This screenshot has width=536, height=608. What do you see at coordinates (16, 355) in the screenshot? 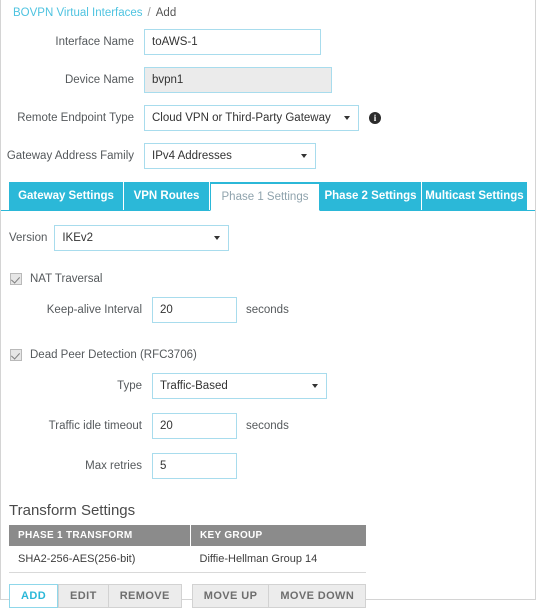
I see `dead-peer-detection-checkbox` at bounding box center [16, 355].